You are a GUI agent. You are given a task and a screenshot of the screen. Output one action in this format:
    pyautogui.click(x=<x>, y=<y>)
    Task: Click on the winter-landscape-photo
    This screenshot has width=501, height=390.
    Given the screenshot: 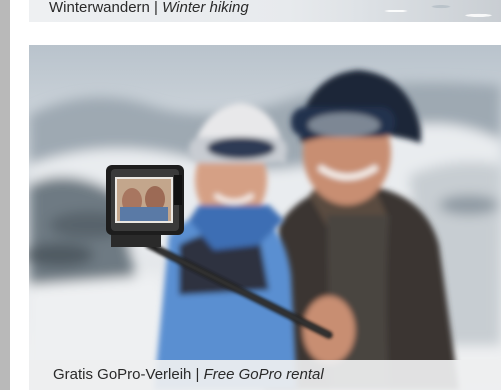 What is the action you would take?
    pyautogui.click(x=426, y=11)
    